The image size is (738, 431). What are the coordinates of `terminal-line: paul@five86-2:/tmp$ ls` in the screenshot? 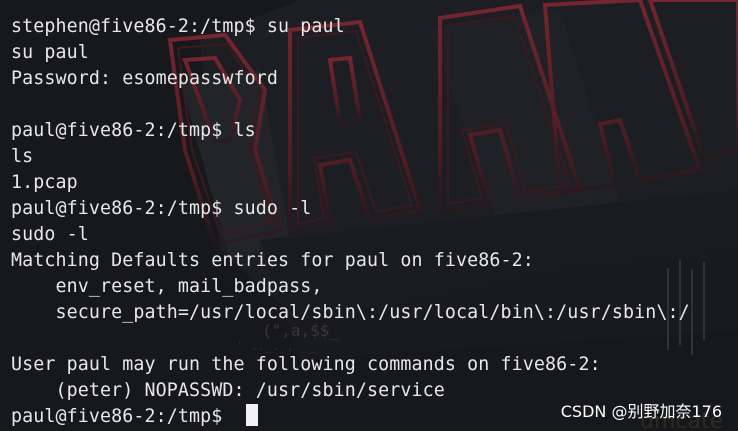 It's located at (133, 130).